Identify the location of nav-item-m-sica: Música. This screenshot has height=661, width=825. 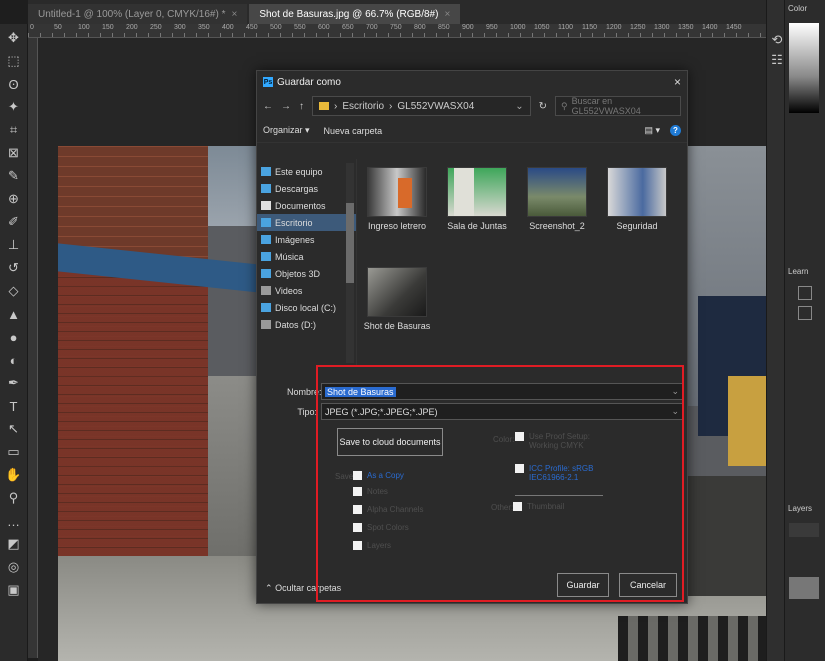
(306, 256).